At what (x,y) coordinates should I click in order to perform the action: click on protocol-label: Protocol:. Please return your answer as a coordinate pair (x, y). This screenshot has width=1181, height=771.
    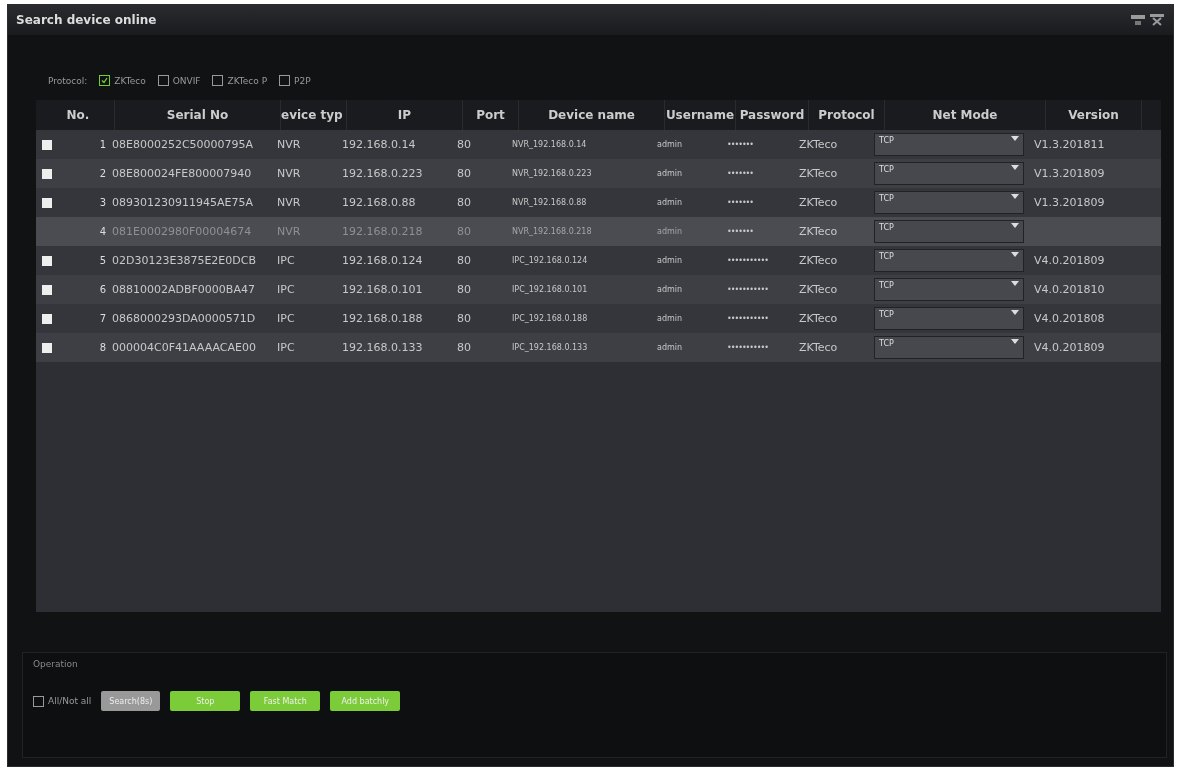
    Looking at the image, I should click on (68, 80).